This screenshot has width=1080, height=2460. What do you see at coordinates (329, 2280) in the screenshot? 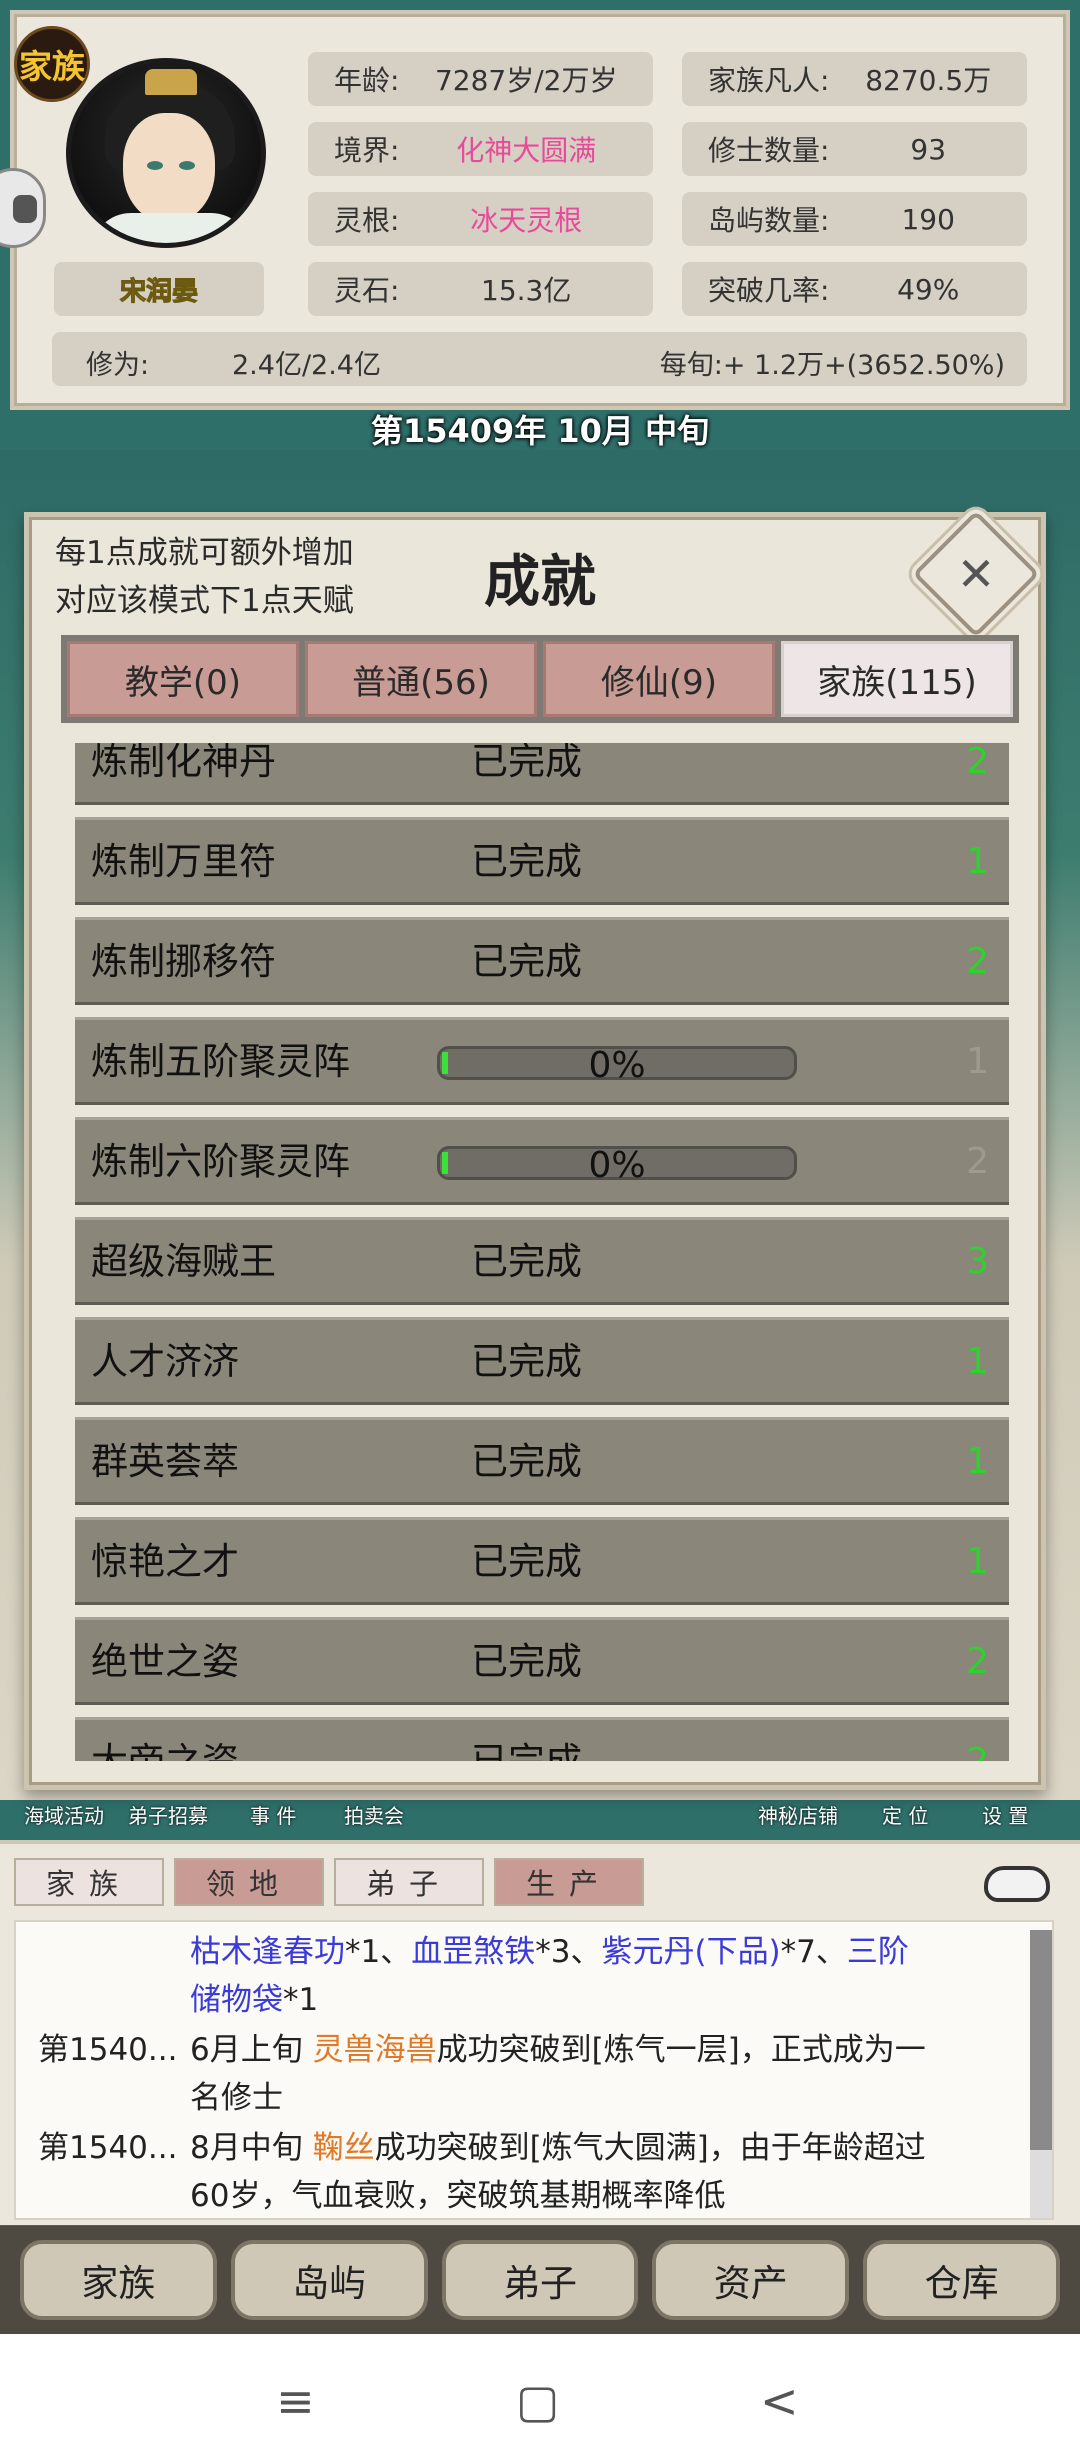
I see `nav-islands-button: 岛屿` at bounding box center [329, 2280].